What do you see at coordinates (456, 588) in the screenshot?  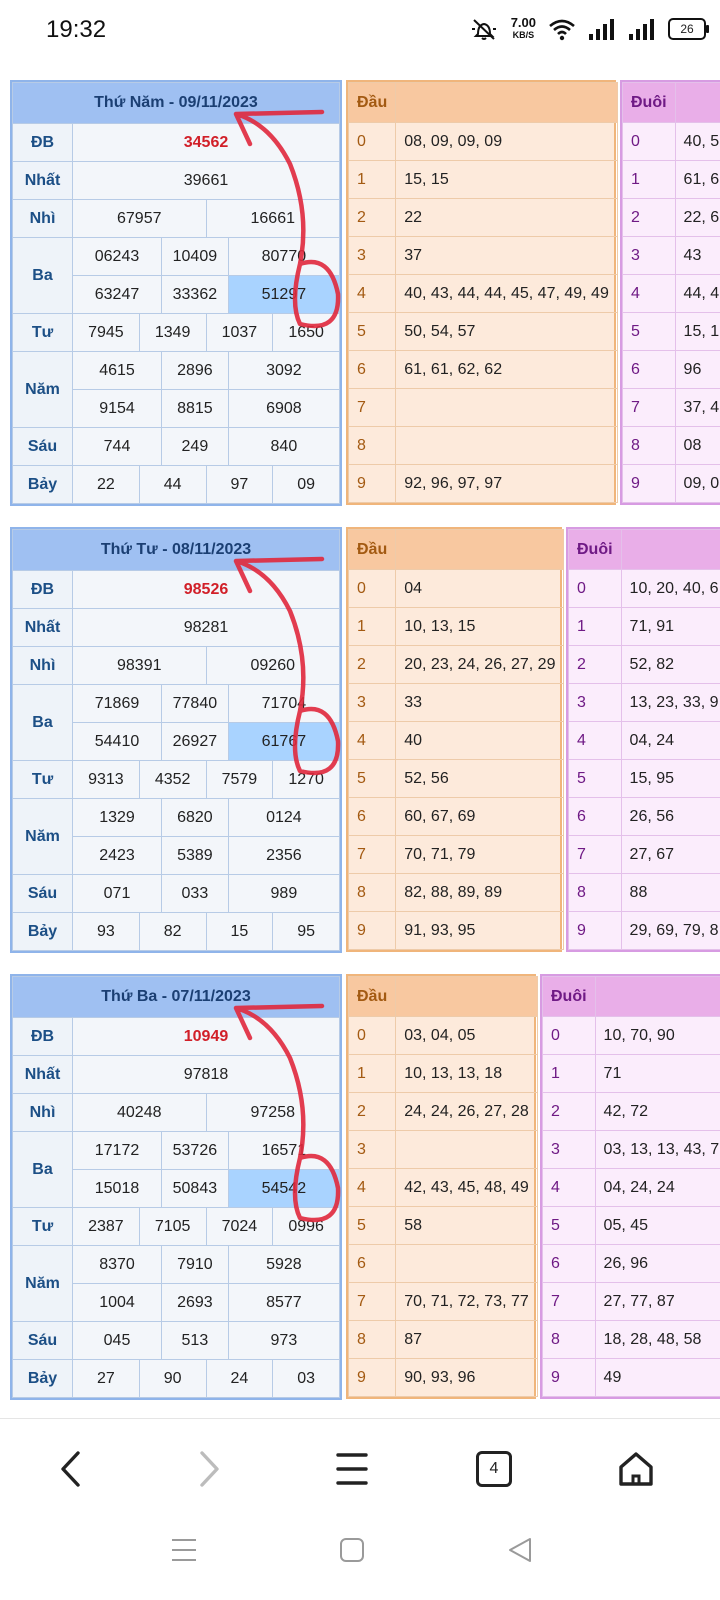 I see `table-row: 0 04` at bounding box center [456, 588].